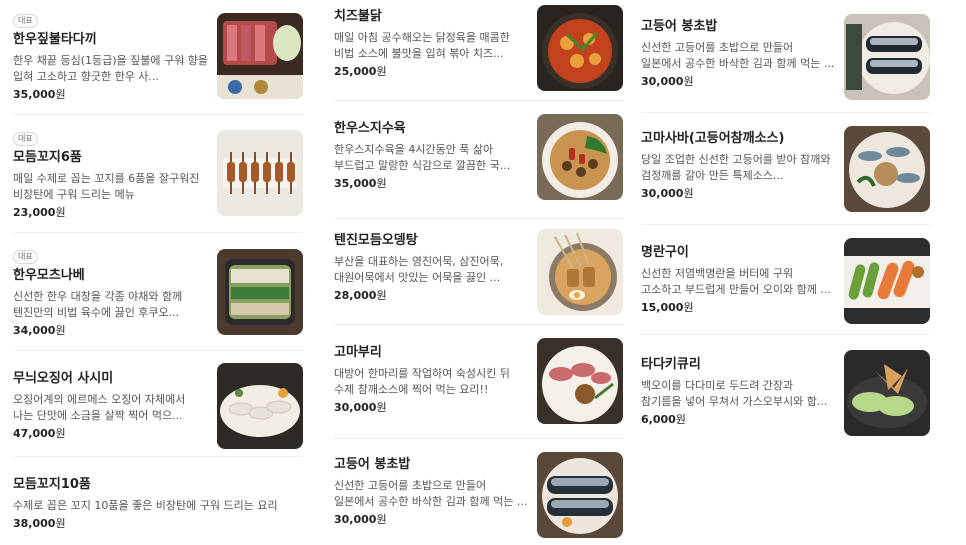 This screenshot has width=966, height=545. I want to click on menu-item-description: 수제로 꼽은 꼬지 10품을 좋은 비장탄에 구워 드리는 요리, so click(145, 505).